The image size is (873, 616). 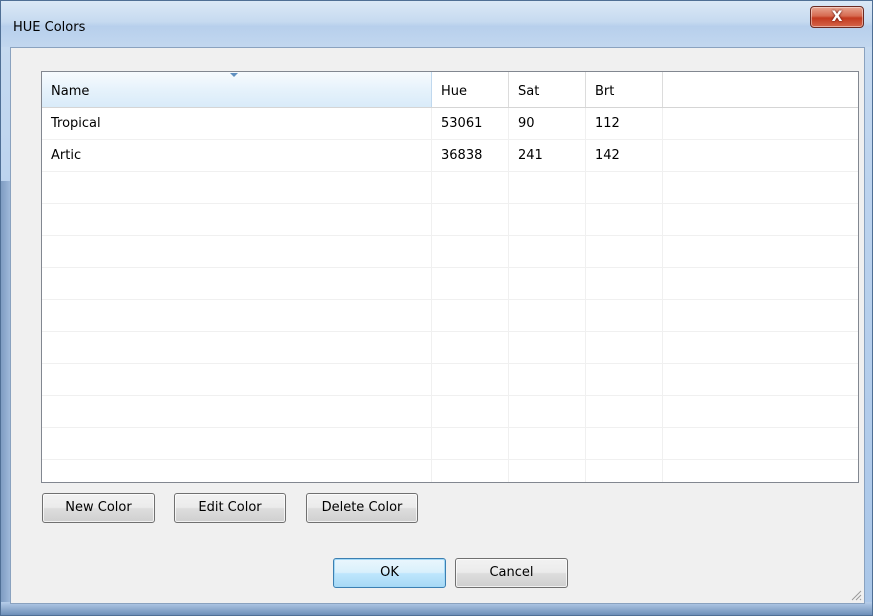 I want to click on table-row: Artic 36838 241 142, so click(x=450, y=156).